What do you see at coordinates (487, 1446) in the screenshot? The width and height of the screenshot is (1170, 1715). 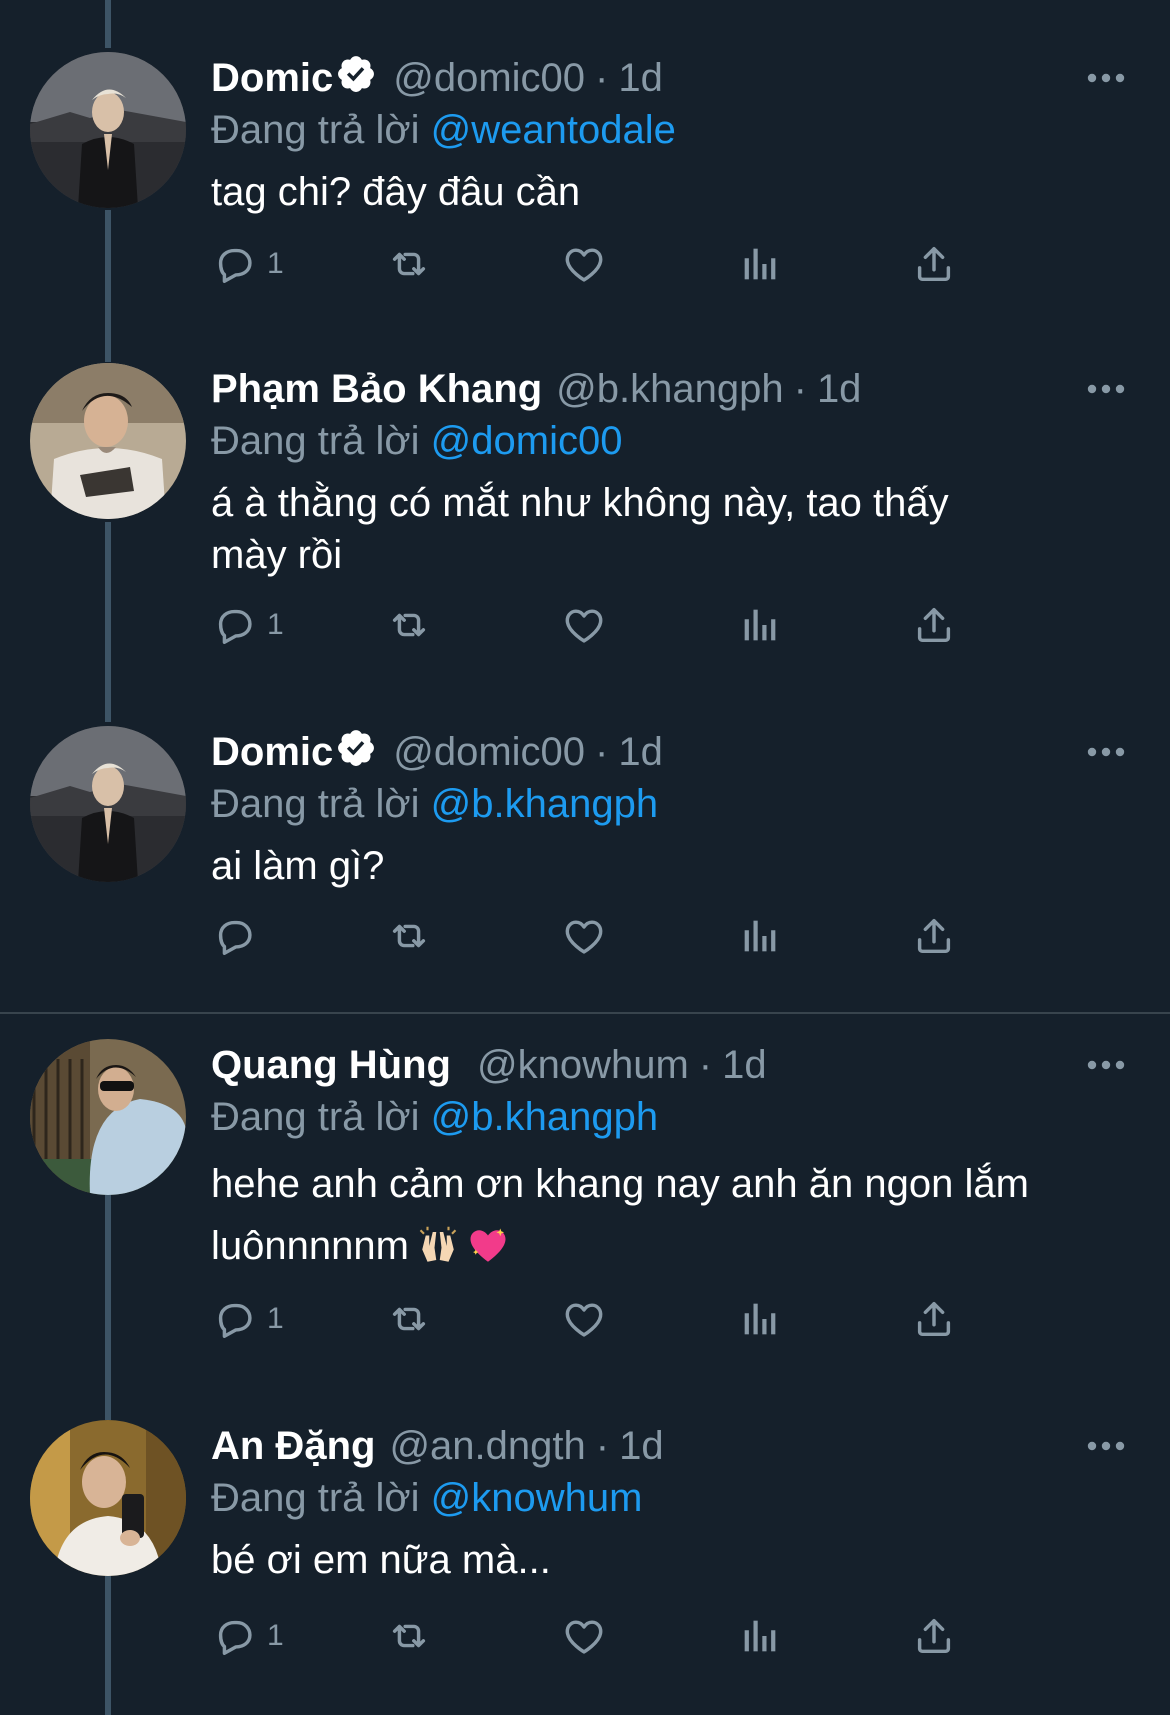 I see `user-handle: @an.dngth` at bounding box center [487, 1446].